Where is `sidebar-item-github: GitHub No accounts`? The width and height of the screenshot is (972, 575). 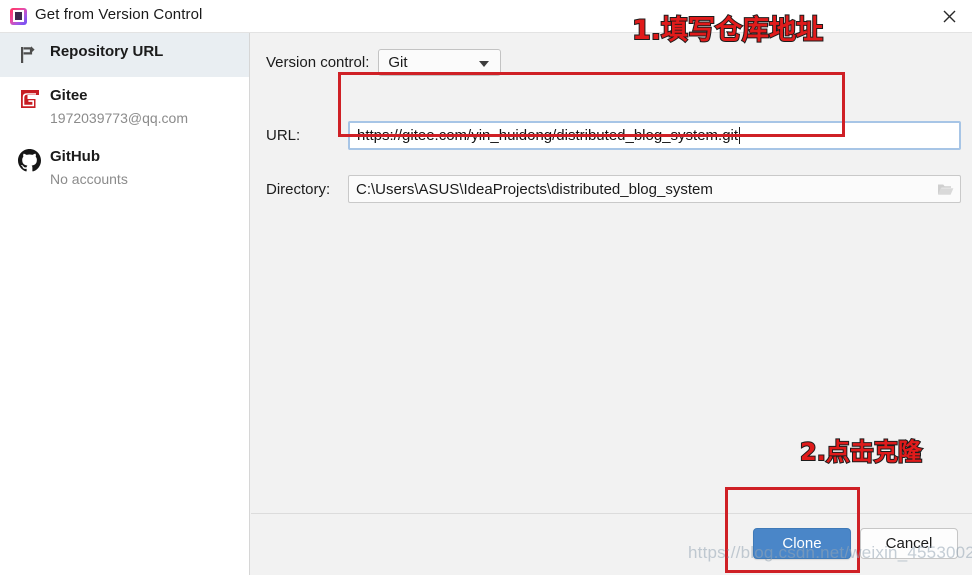 sidebar-item-github: GitHub No accounts is located at coordinates (124, 168).